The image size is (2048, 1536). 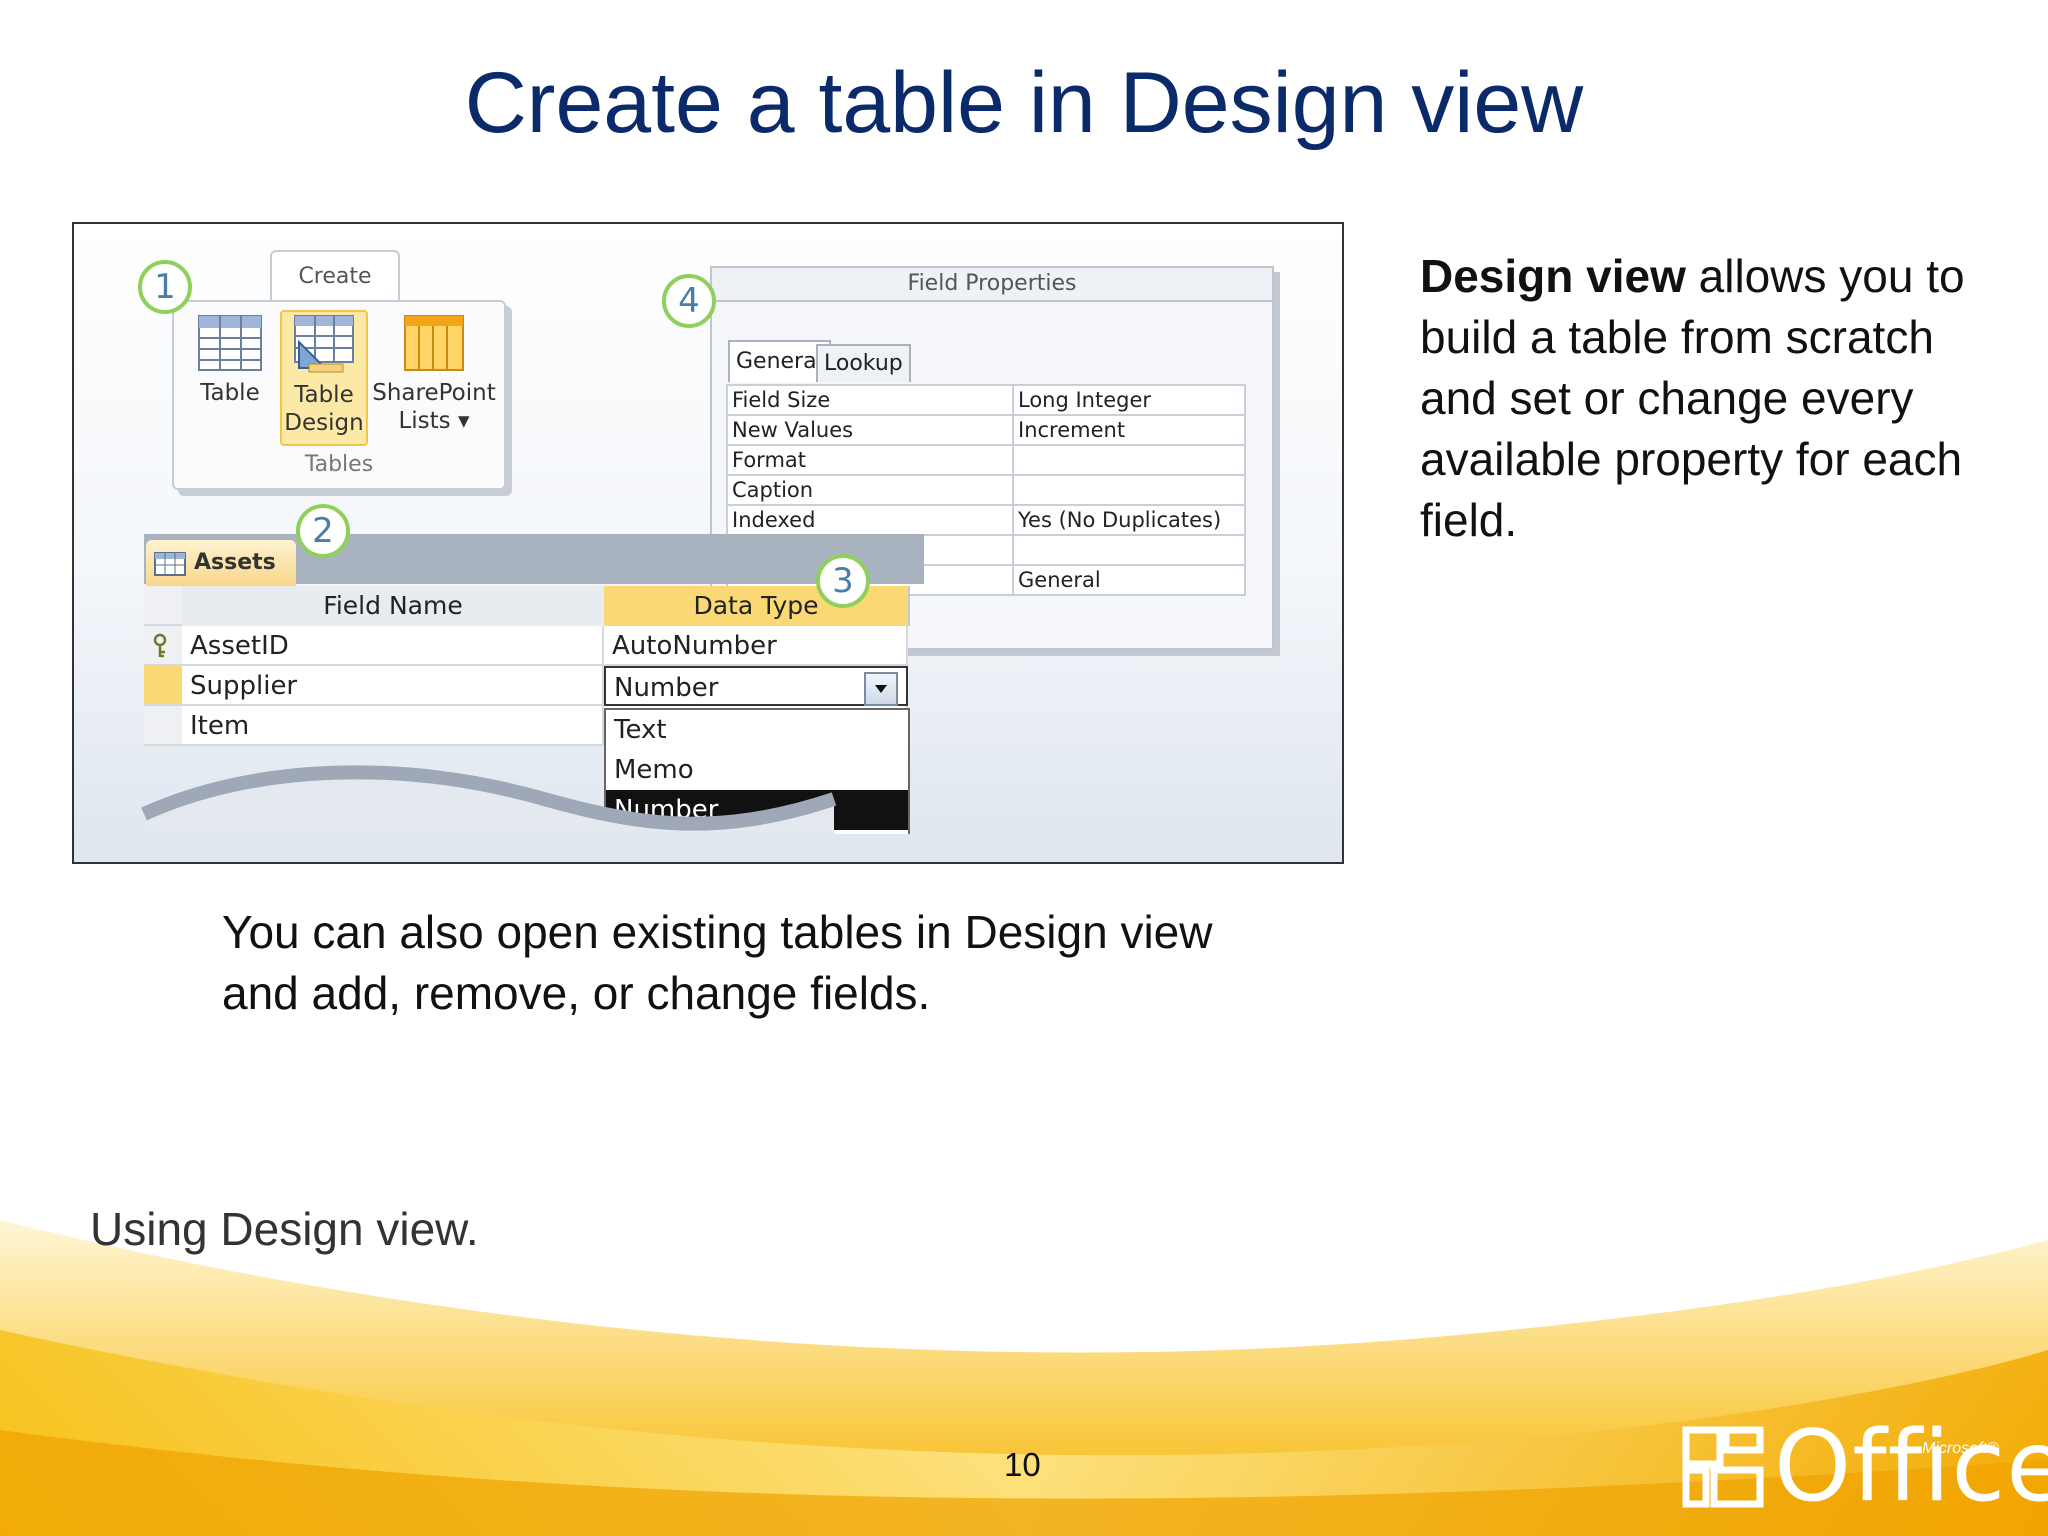 What do you see at coordinates (434, 421) in the screenshot?
I see `sharepoint-label-2: Lists ▾` at bounding box center [434, 421].